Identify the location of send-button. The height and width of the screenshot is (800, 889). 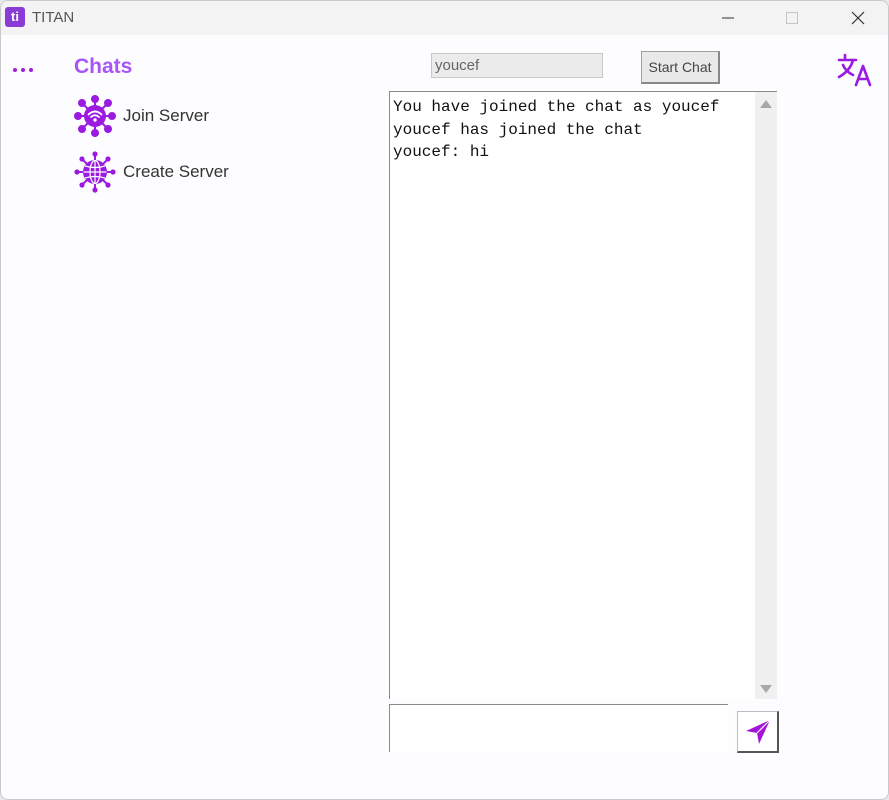
(758, 732).